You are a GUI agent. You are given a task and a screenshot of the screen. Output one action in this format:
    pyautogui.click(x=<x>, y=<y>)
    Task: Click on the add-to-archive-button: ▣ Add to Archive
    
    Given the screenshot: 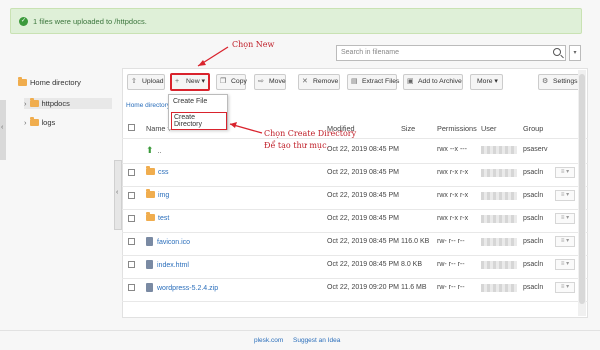 What is the action you would take?
    pyautogui.click(x=433, y=82)
    